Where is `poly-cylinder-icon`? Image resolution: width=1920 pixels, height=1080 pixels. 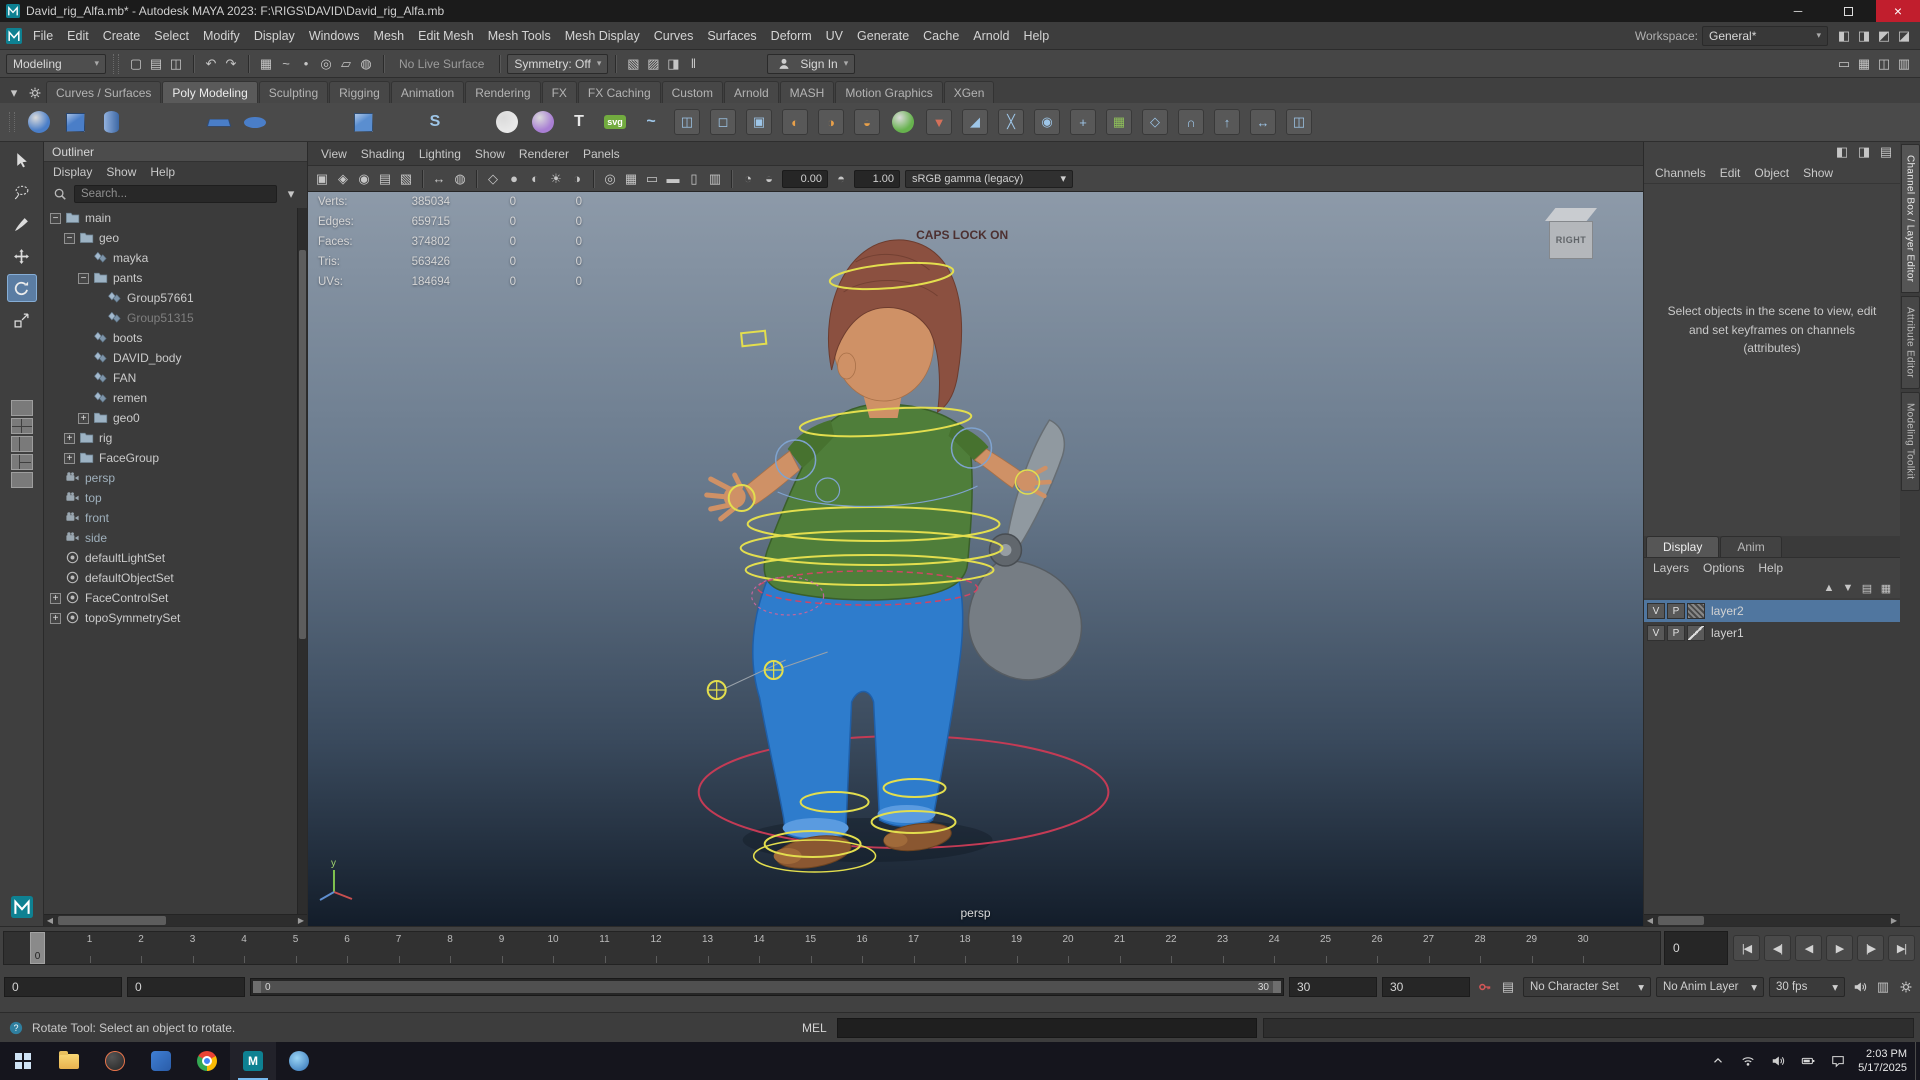 poly-cylinder-icon is located at coordinates (111, 122).